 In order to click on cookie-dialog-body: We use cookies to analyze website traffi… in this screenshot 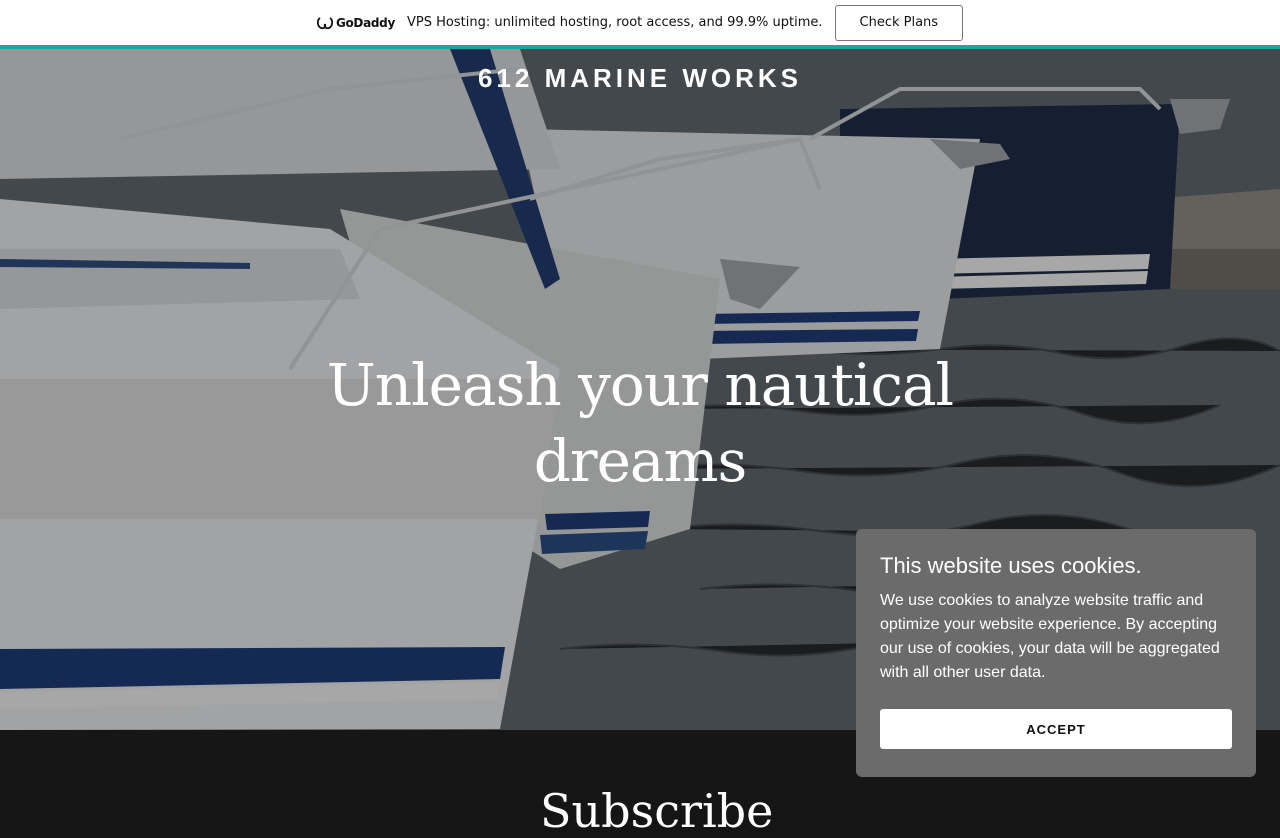, I will do `click(1050, 636)`.